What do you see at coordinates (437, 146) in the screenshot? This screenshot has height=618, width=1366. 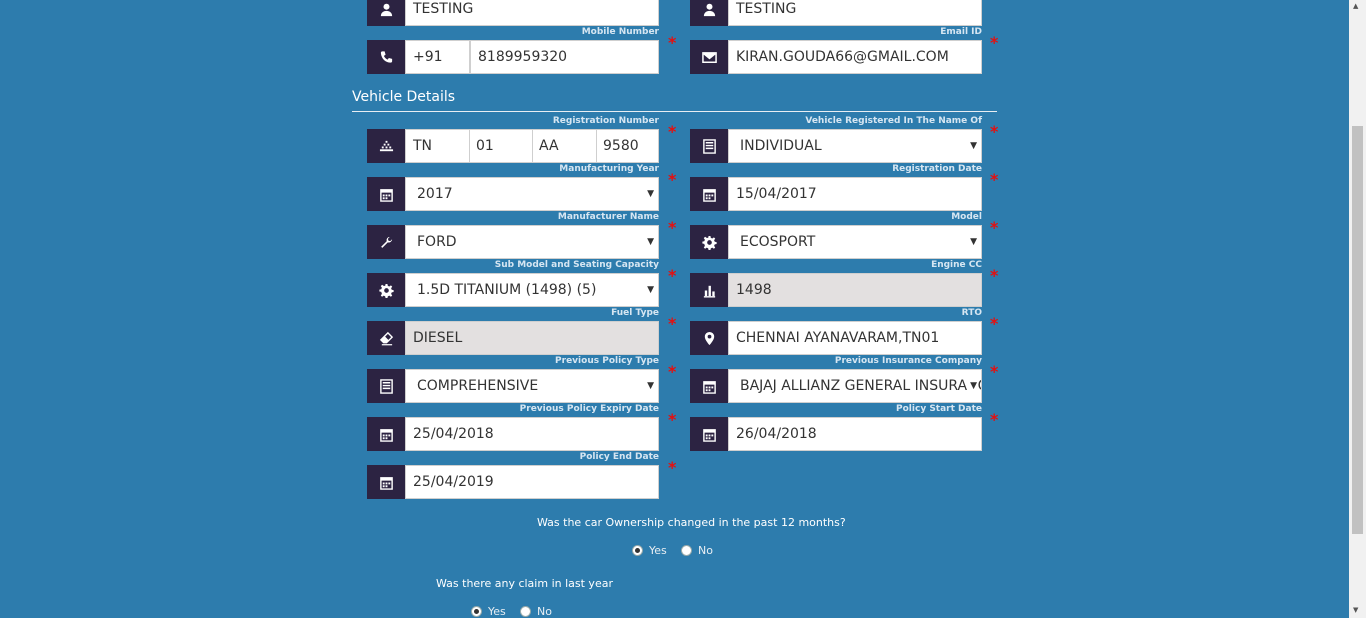 I see `reg-state-input: TN` at bounding box center [437, 146].